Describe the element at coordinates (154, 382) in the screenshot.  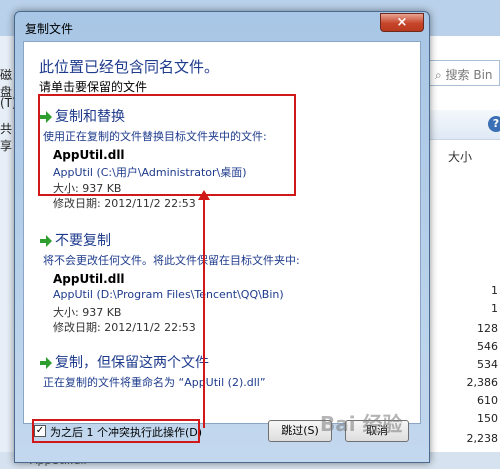
I see `option-description: 正在复制的文件将重命名为 “AppUtil (2).dll”` at that location.